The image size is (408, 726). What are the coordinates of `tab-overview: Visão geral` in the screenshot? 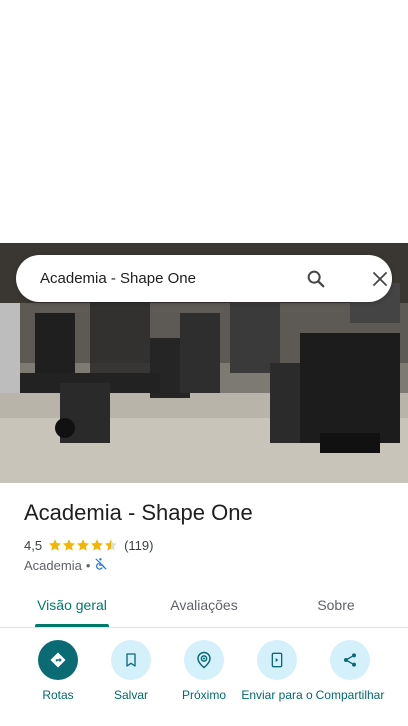 It's located at (72, 606).